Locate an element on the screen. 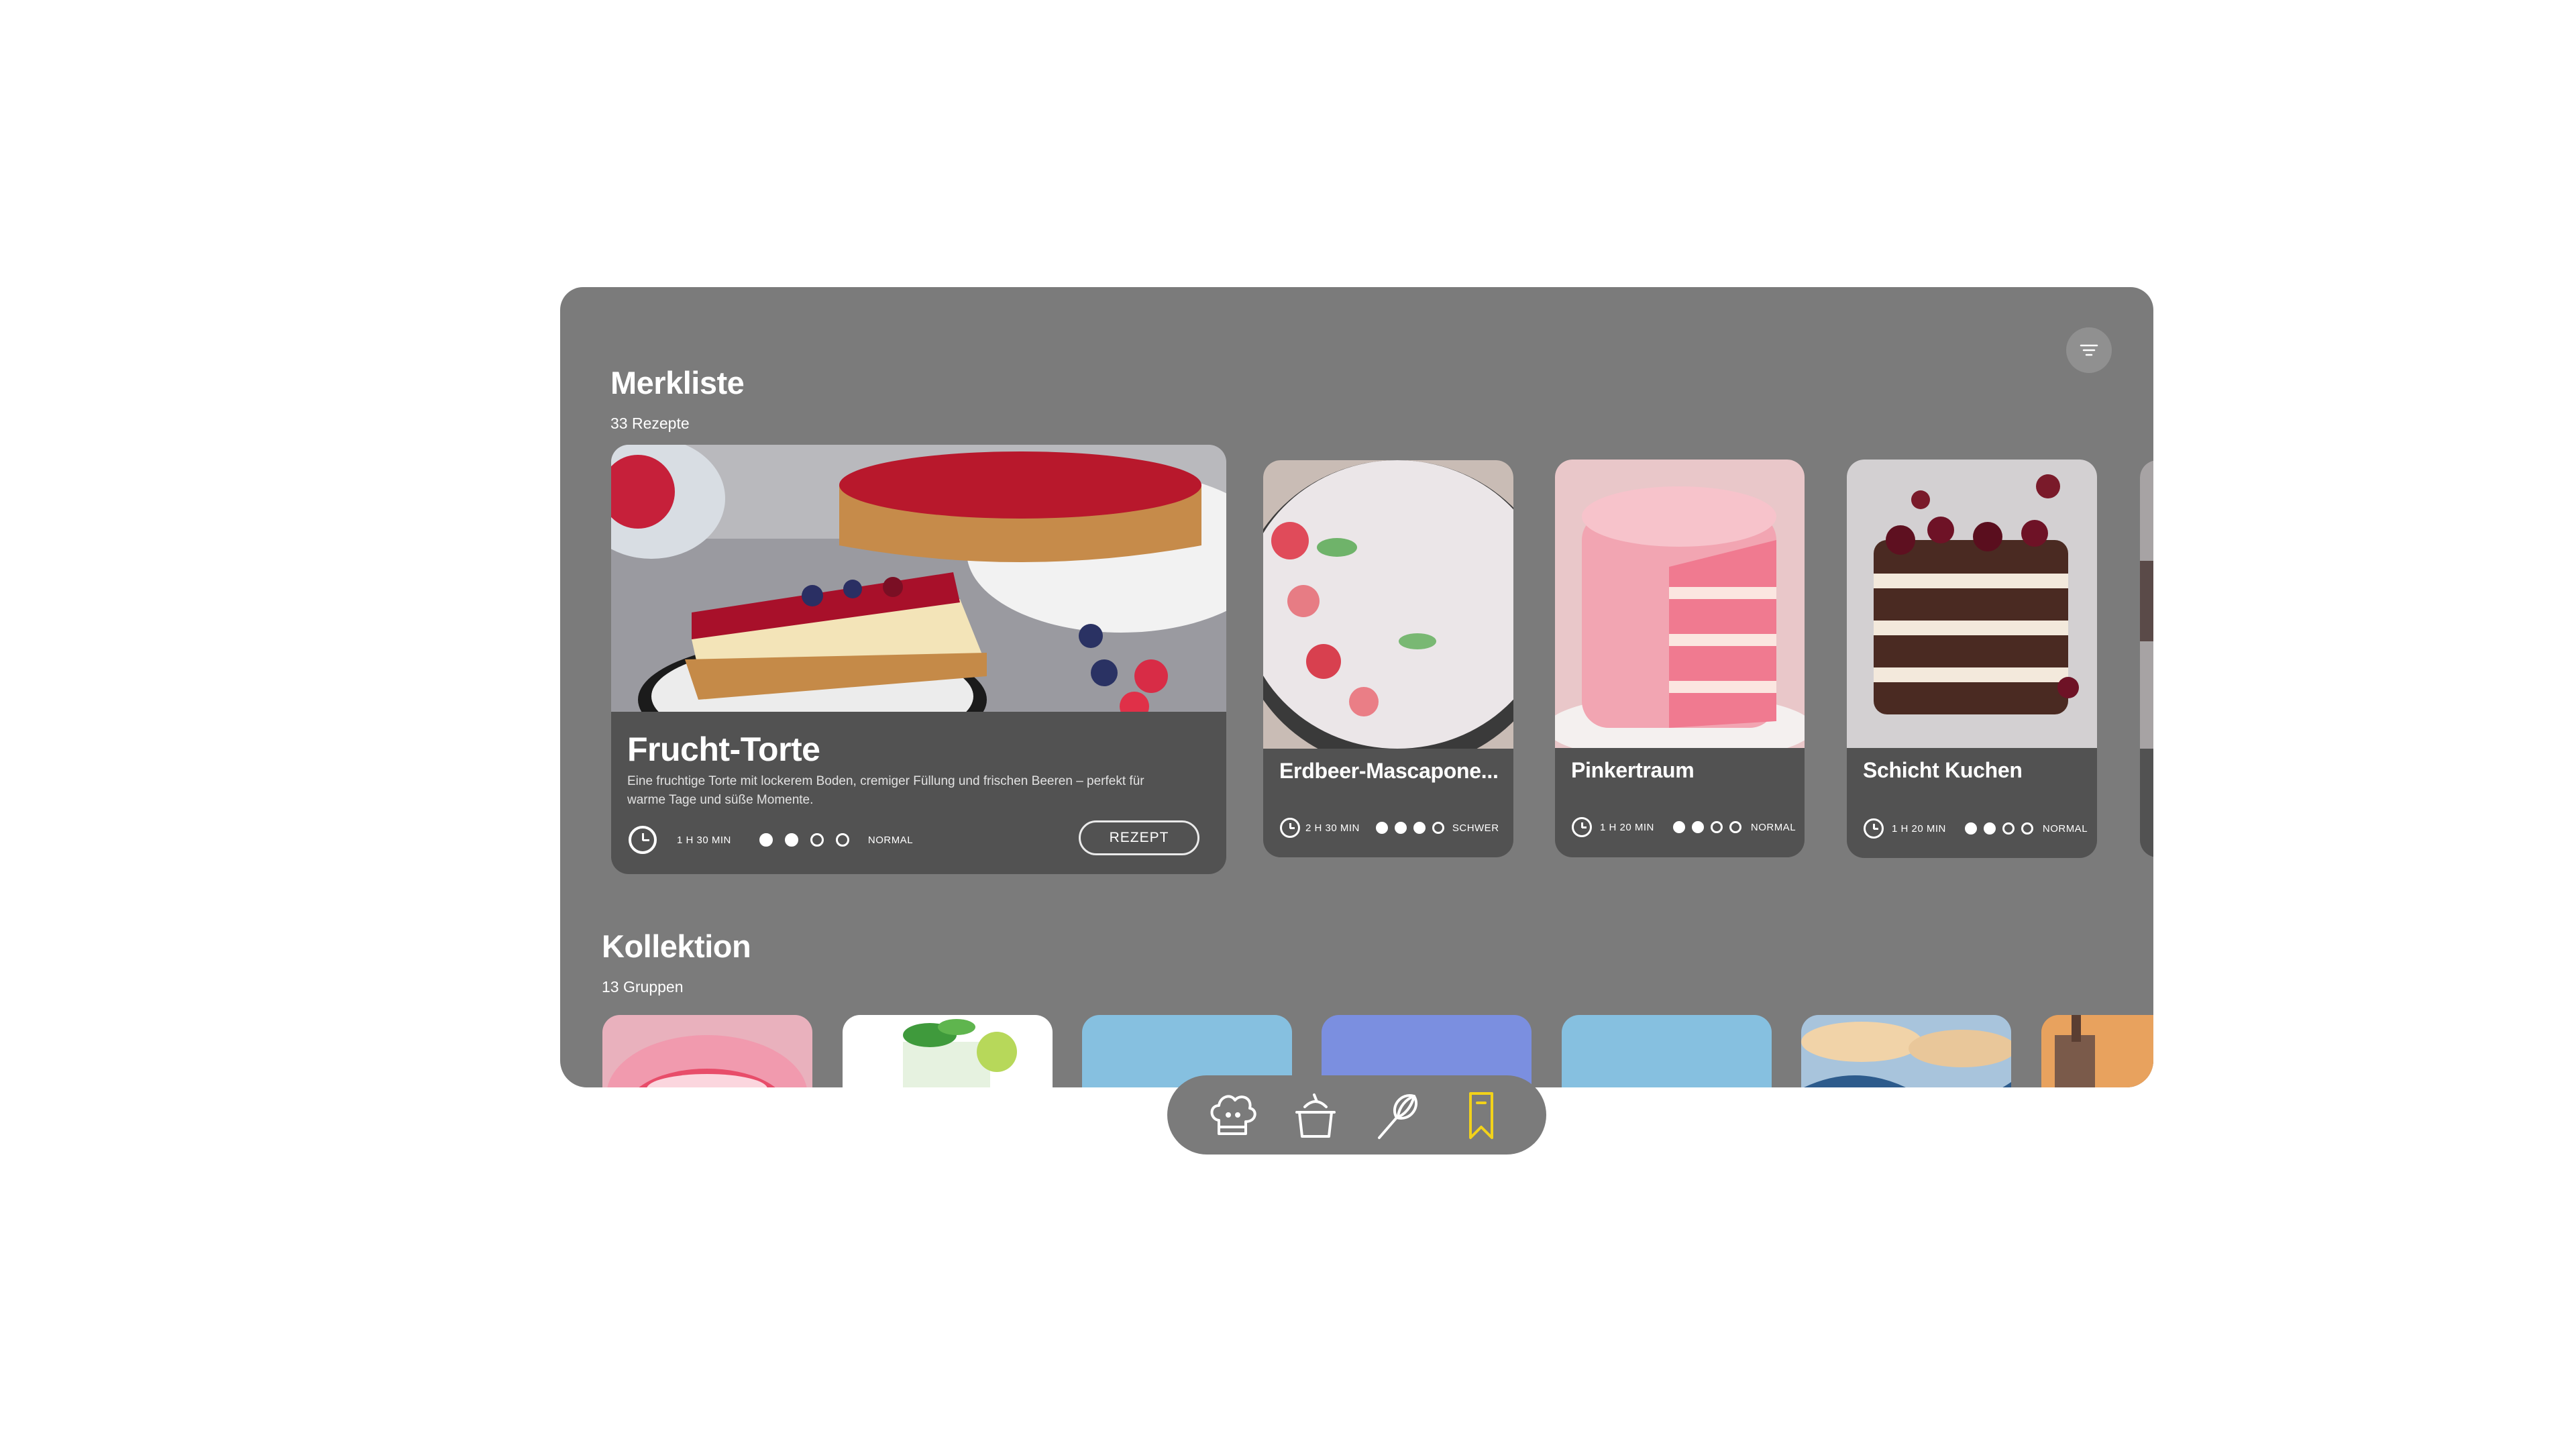 This screenshot has height=1449, width=2576. recipe-meta: 2 H 30 MIN SCHWER is located at coordinates (1389, 828).